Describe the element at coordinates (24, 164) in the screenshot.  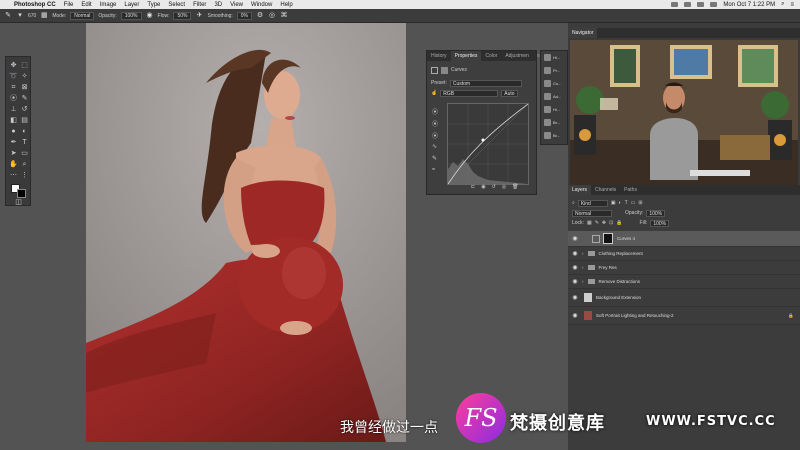
I see `zoom-tool-icon: ⌕` at that location.